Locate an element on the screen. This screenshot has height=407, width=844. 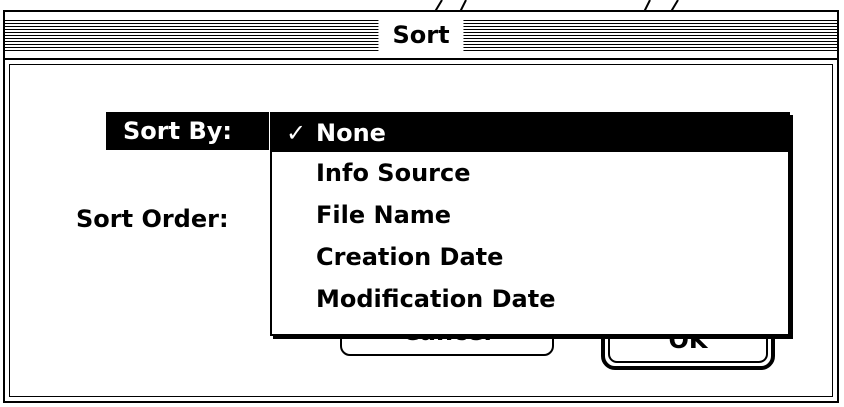
checkmark-icon: ✓ is located at coordinates (296, 133).